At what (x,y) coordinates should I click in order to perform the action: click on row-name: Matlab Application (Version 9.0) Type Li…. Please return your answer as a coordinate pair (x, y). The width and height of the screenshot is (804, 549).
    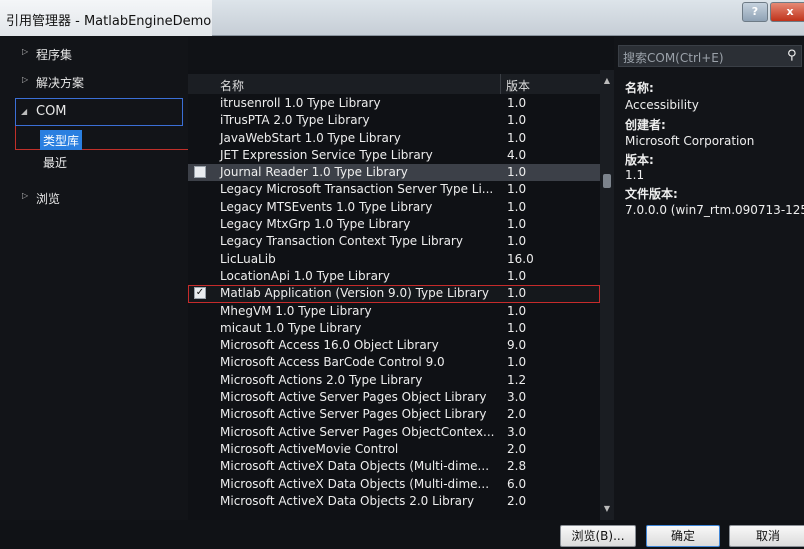
    Looking at the image, I should click on (354, 293).